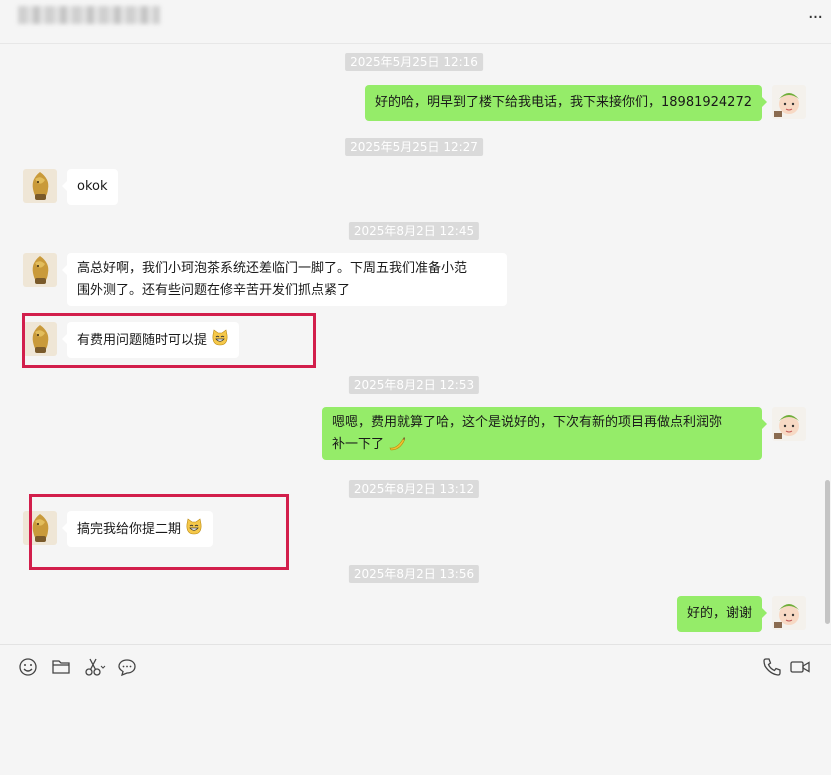 This screenshot has height=775, width=831. What do you see at coordinates (527, 422) in the screenshot?
I see `message-text-line: 嗯嗯，费用就算了哈，这个是说好的，下次有新的项目再做点利润弥` at bounding box center [527, 422].